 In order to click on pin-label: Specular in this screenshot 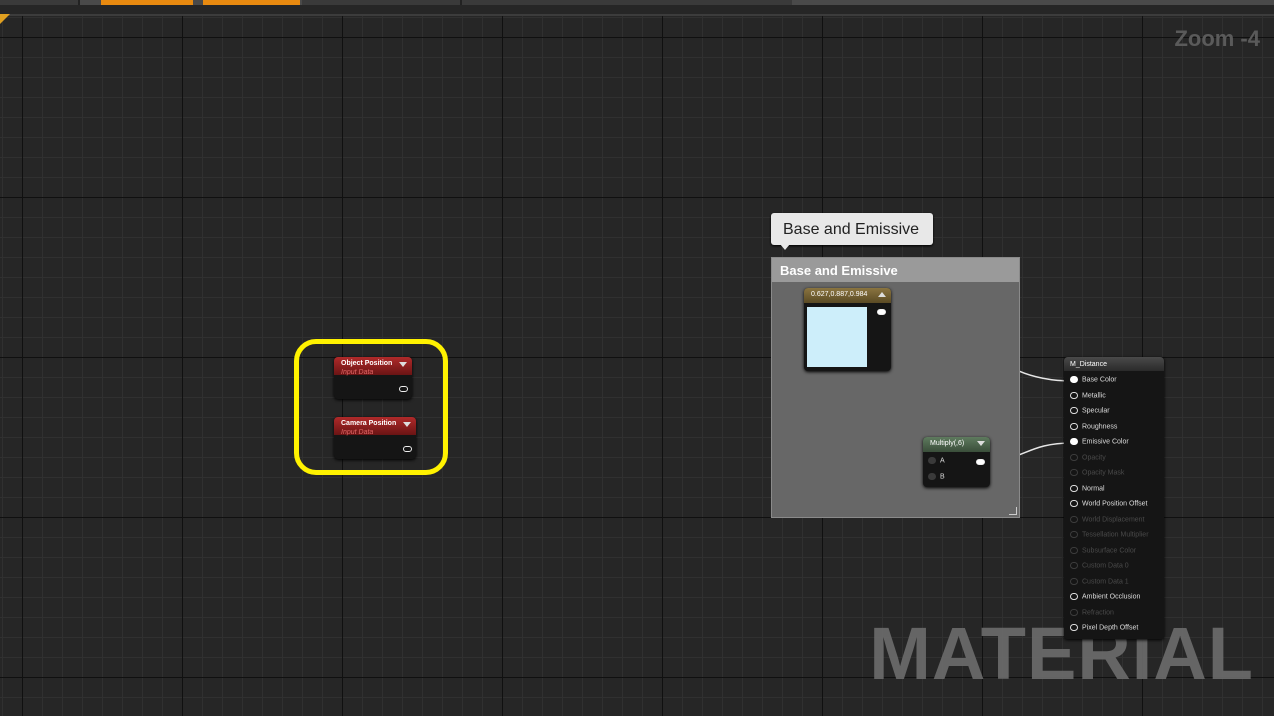, I will do `click(1096, 411)`.